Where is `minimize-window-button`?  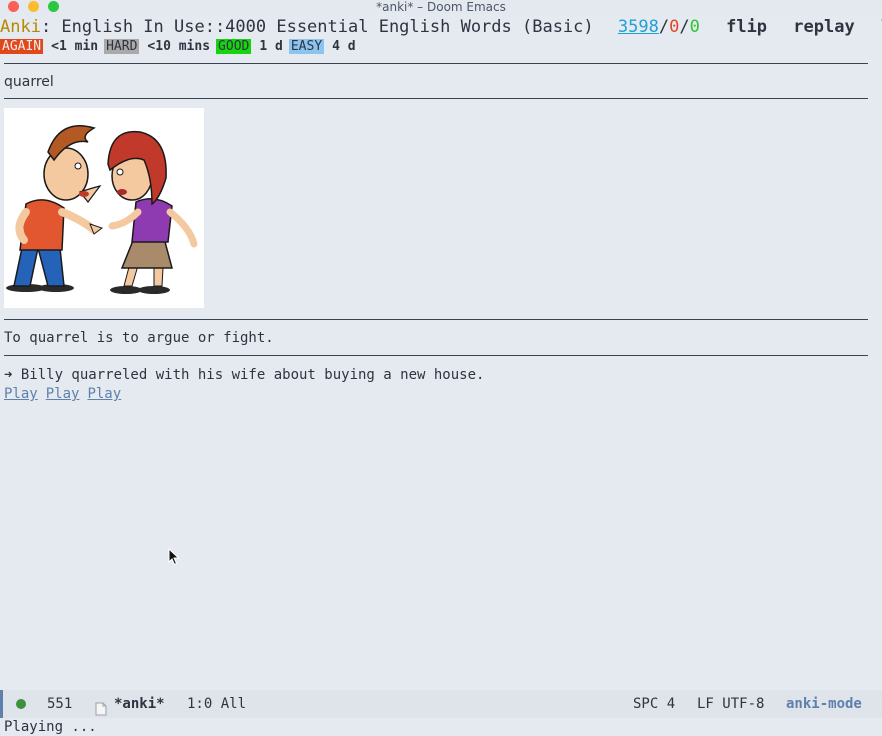 minimize-window-button is located at coordinates (33, 6).